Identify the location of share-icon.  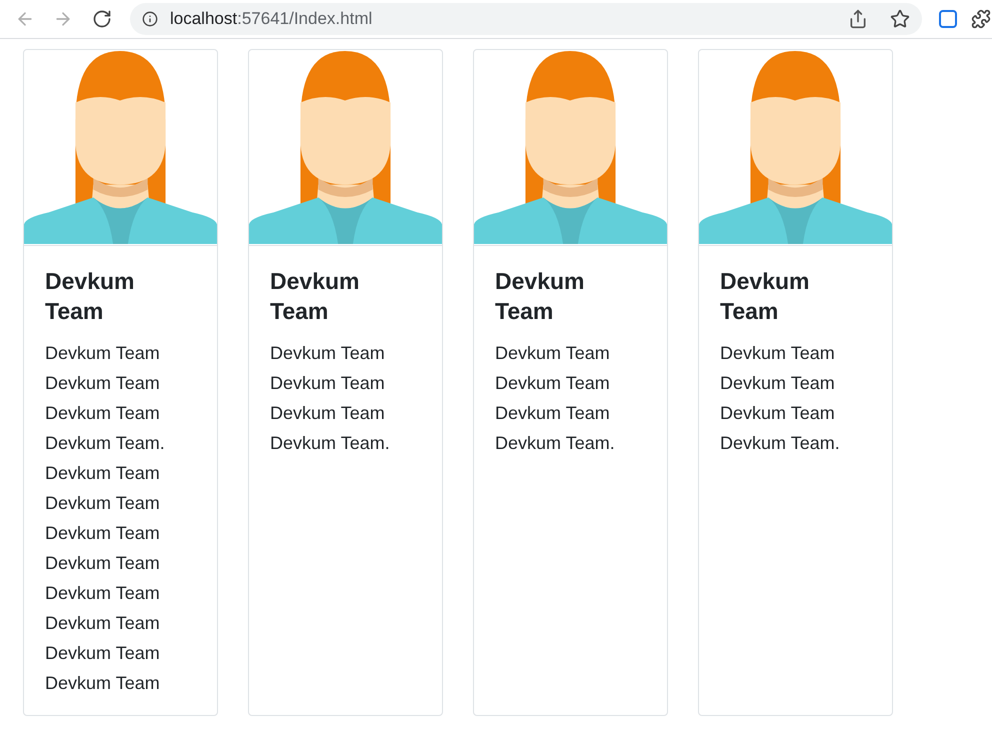
(858, 19).